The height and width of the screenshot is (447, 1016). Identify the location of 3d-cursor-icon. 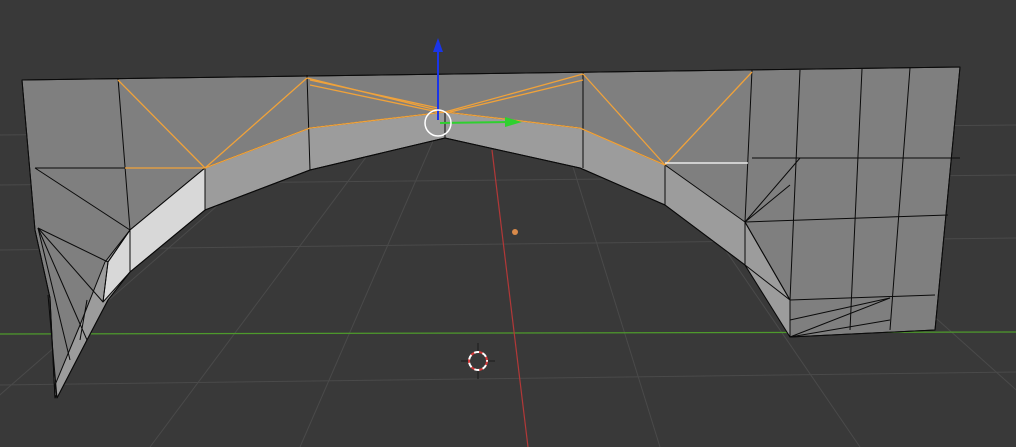
(478, 361).